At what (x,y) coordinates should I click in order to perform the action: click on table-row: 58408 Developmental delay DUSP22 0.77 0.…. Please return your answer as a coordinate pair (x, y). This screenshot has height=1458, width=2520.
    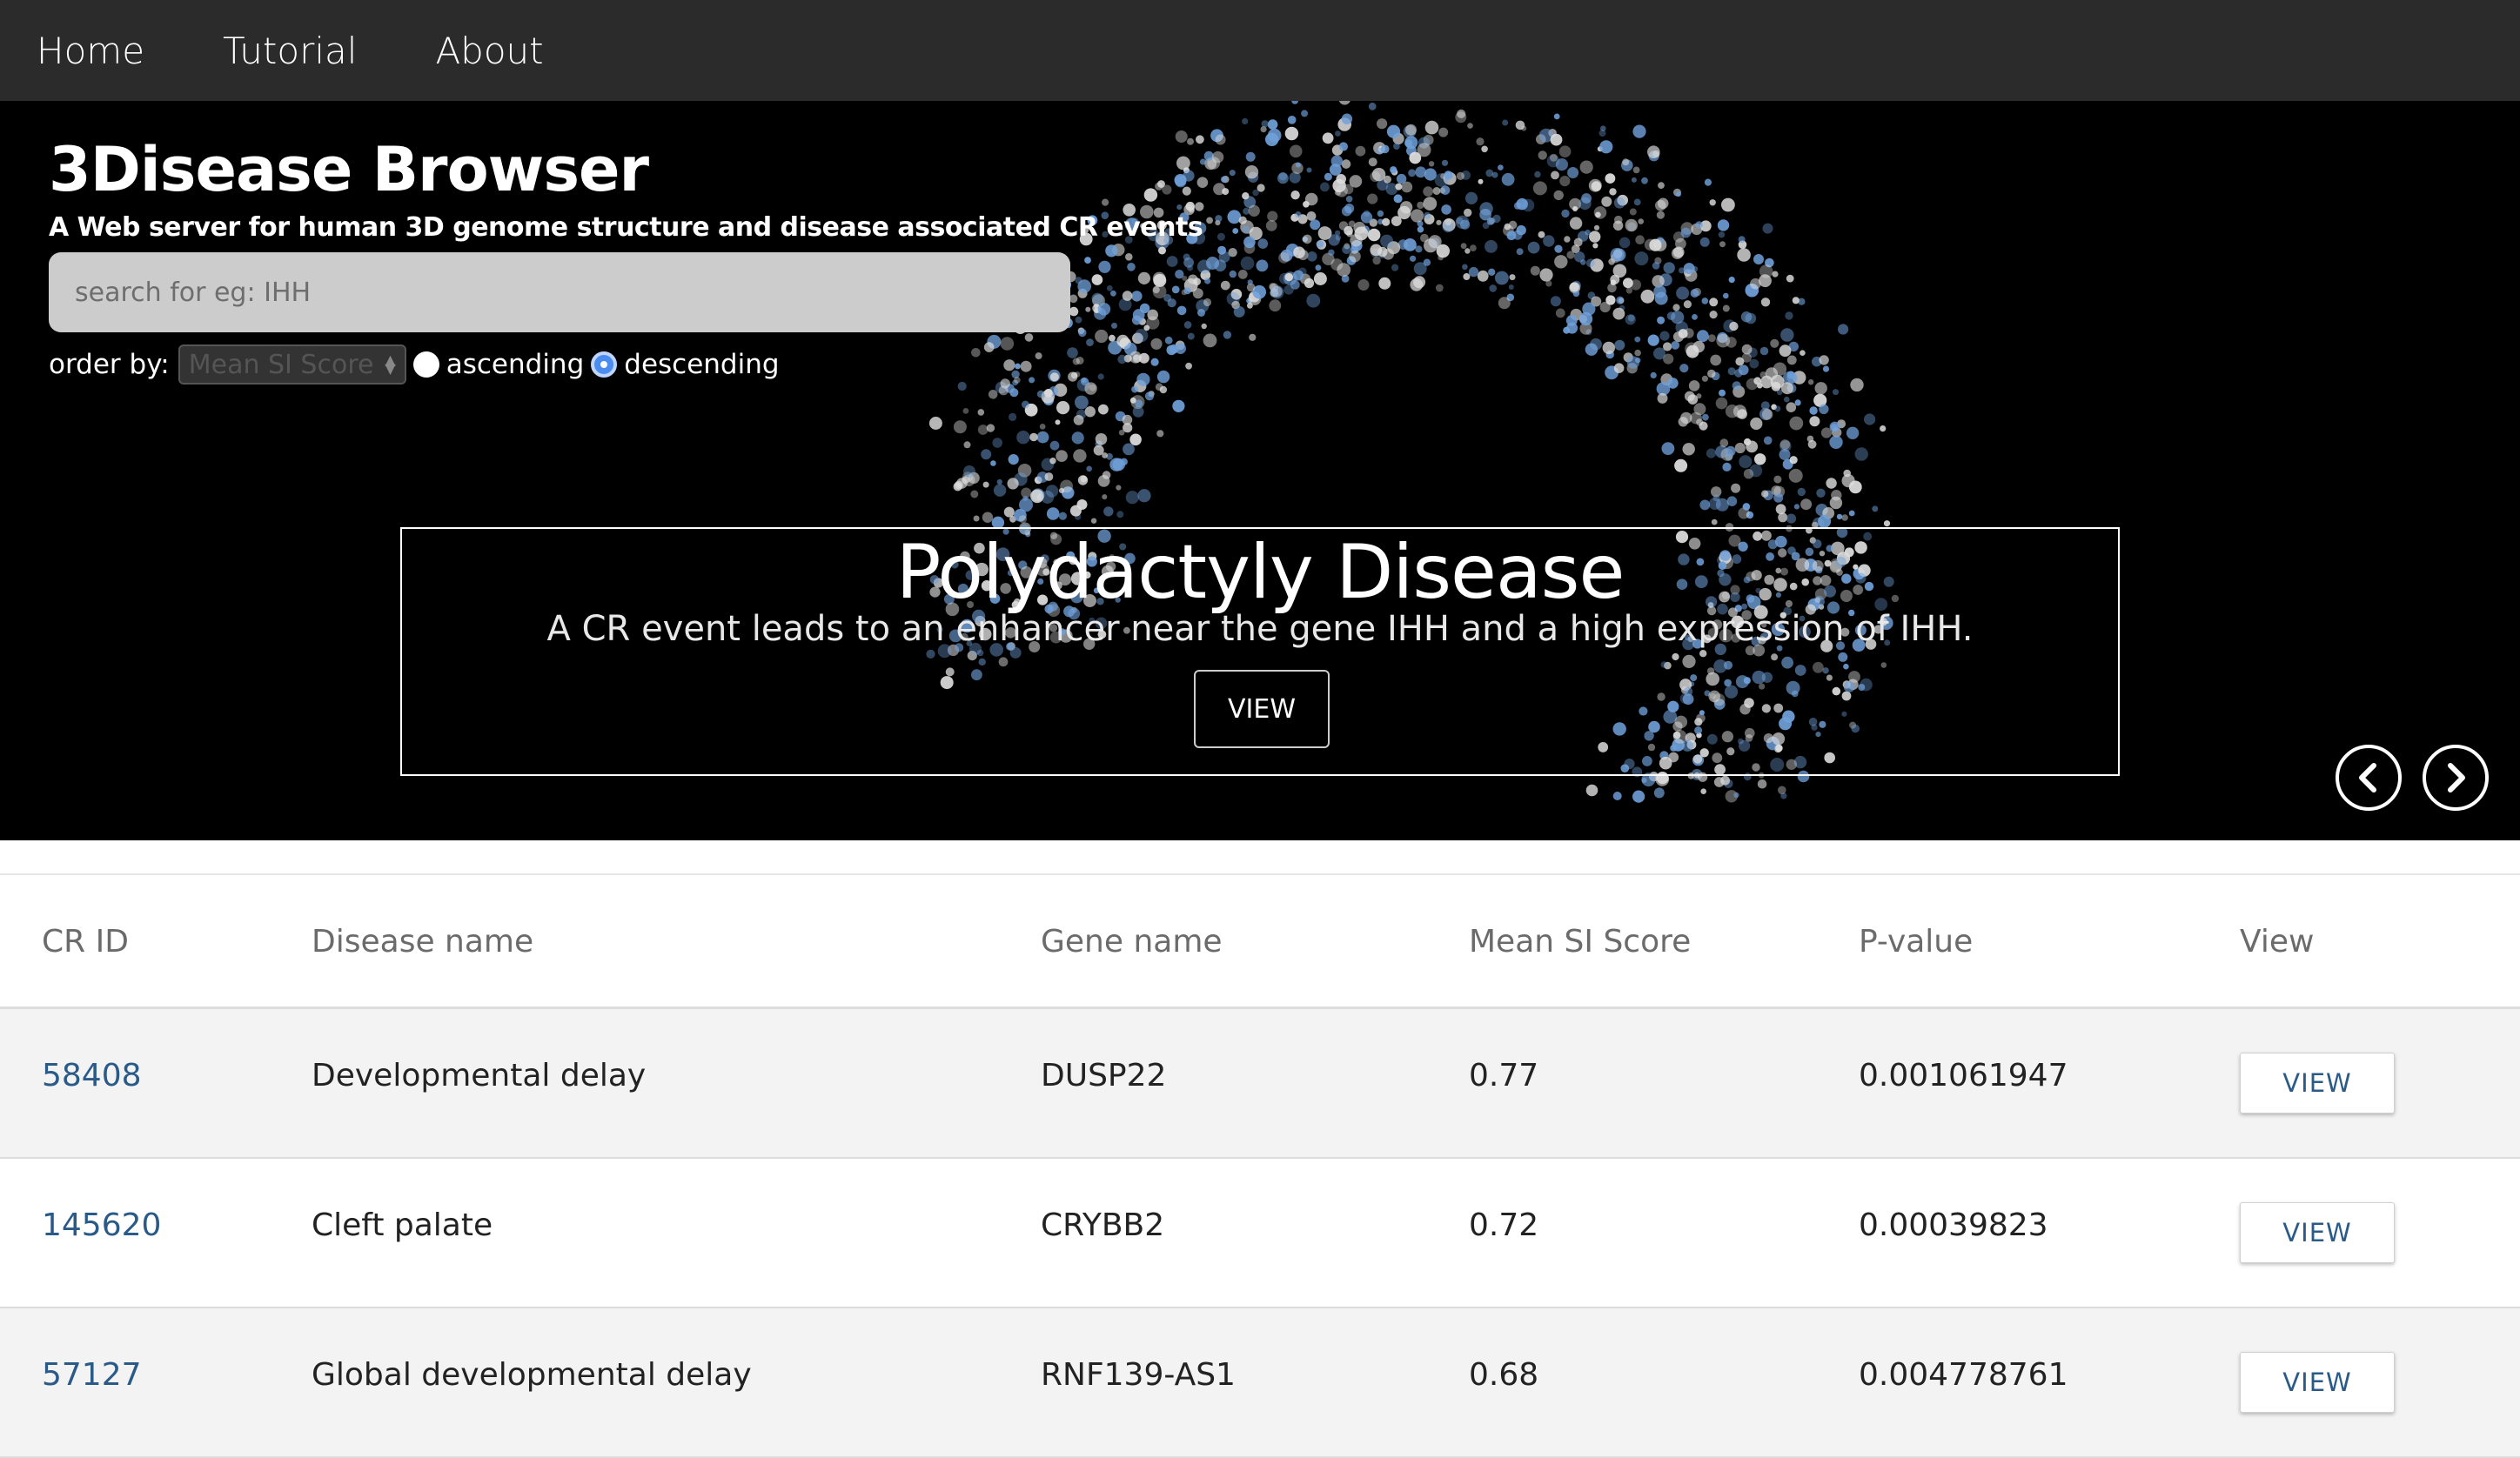
    Looking at the image, I should click on (1260, 1084).